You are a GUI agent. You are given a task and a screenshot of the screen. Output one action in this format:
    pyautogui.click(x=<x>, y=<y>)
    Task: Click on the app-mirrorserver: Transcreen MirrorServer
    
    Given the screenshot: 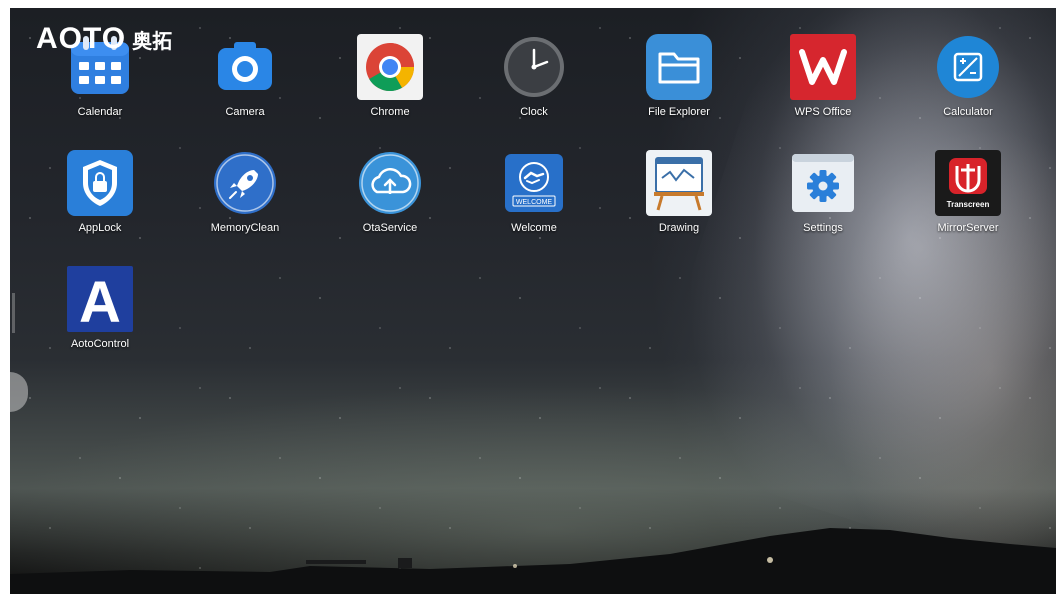 What is the action you would take?
    pyautogui.click(x=968, y=192)
    